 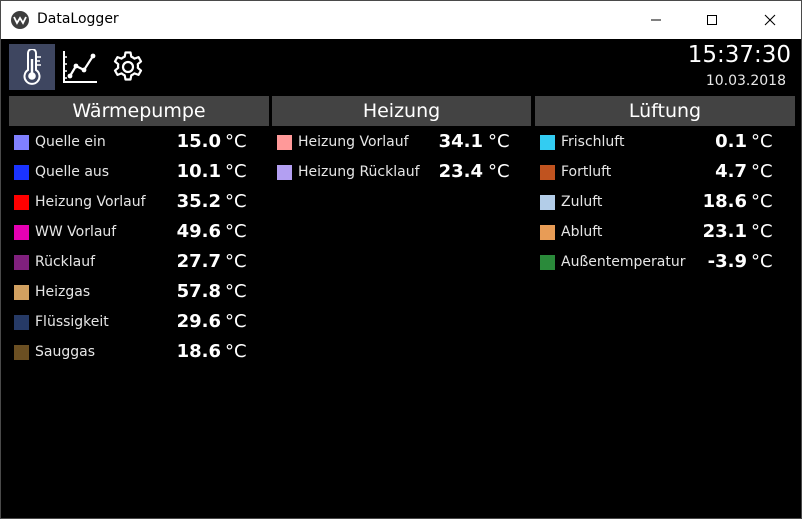 What do you see at coordinates (593, 142) in the screenshot?
I see `sensor-label: Frischluft` at bounding box center [593, 142].